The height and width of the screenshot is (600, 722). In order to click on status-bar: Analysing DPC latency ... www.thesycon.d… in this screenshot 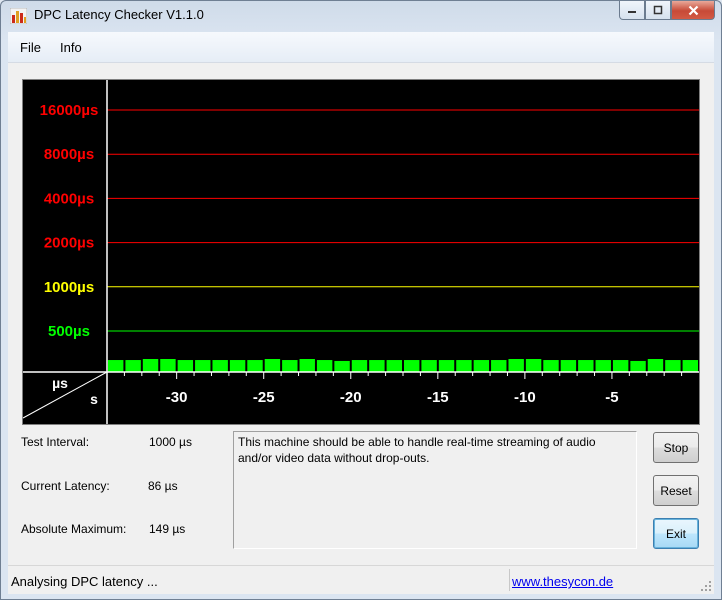, I will do `click(361, 579)`.